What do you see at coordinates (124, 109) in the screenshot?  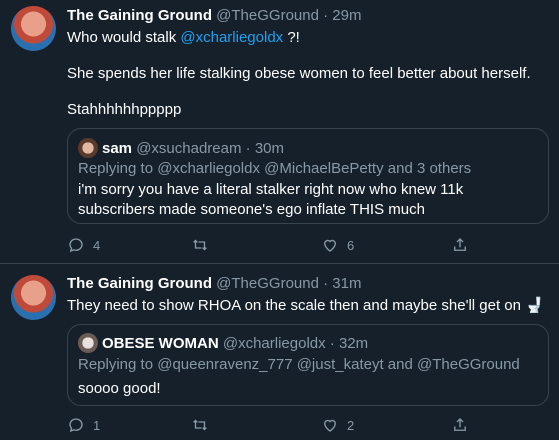 I see `tweet-paragraph: Stahhhhhhppppp` at bounding box center [124, 109].